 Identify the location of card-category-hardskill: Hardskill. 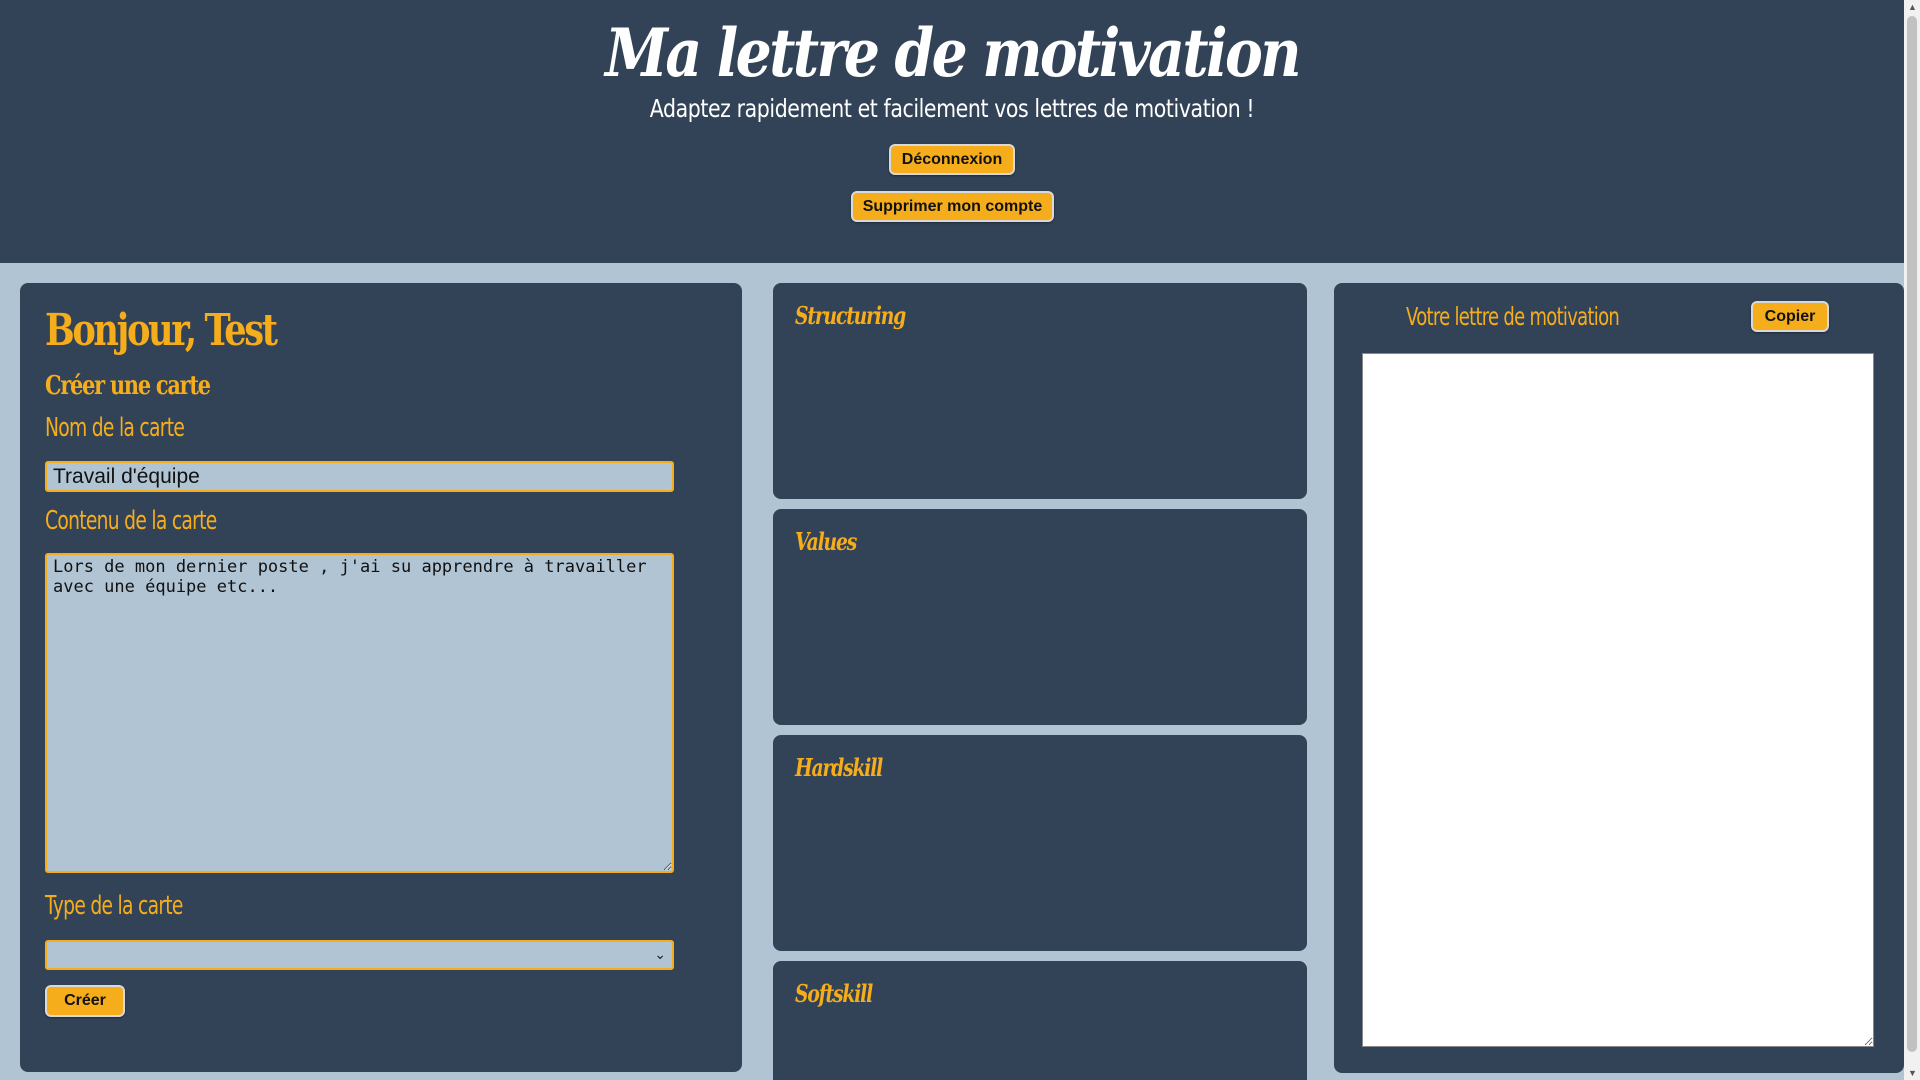
(1040, 843).